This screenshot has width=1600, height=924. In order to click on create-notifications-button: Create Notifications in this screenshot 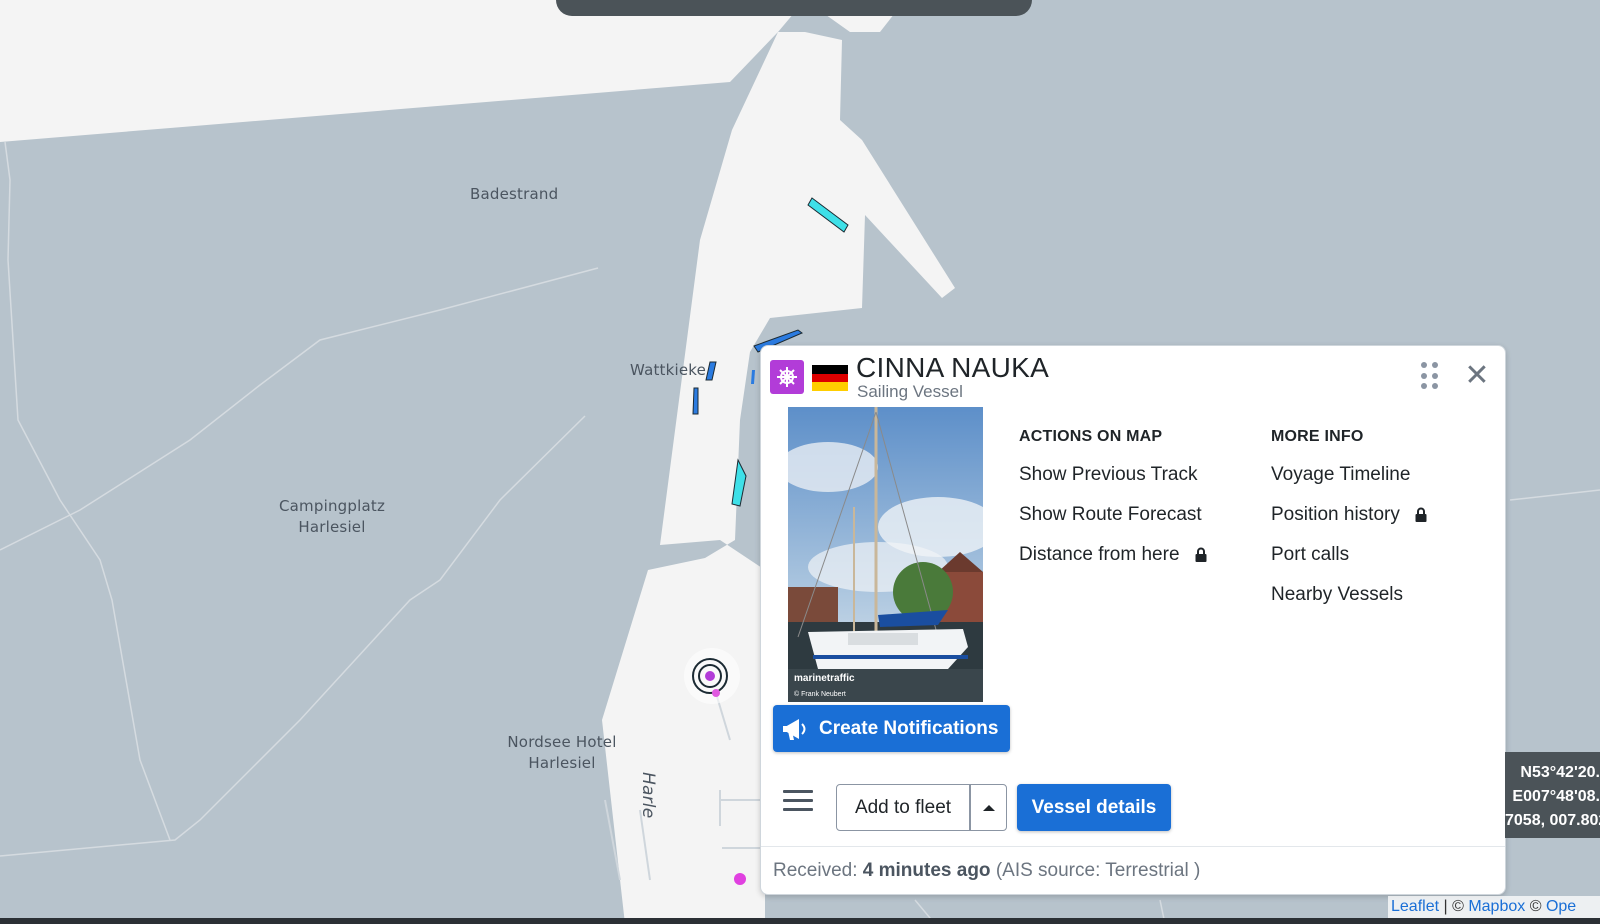, I will do `click(891, 728)`.